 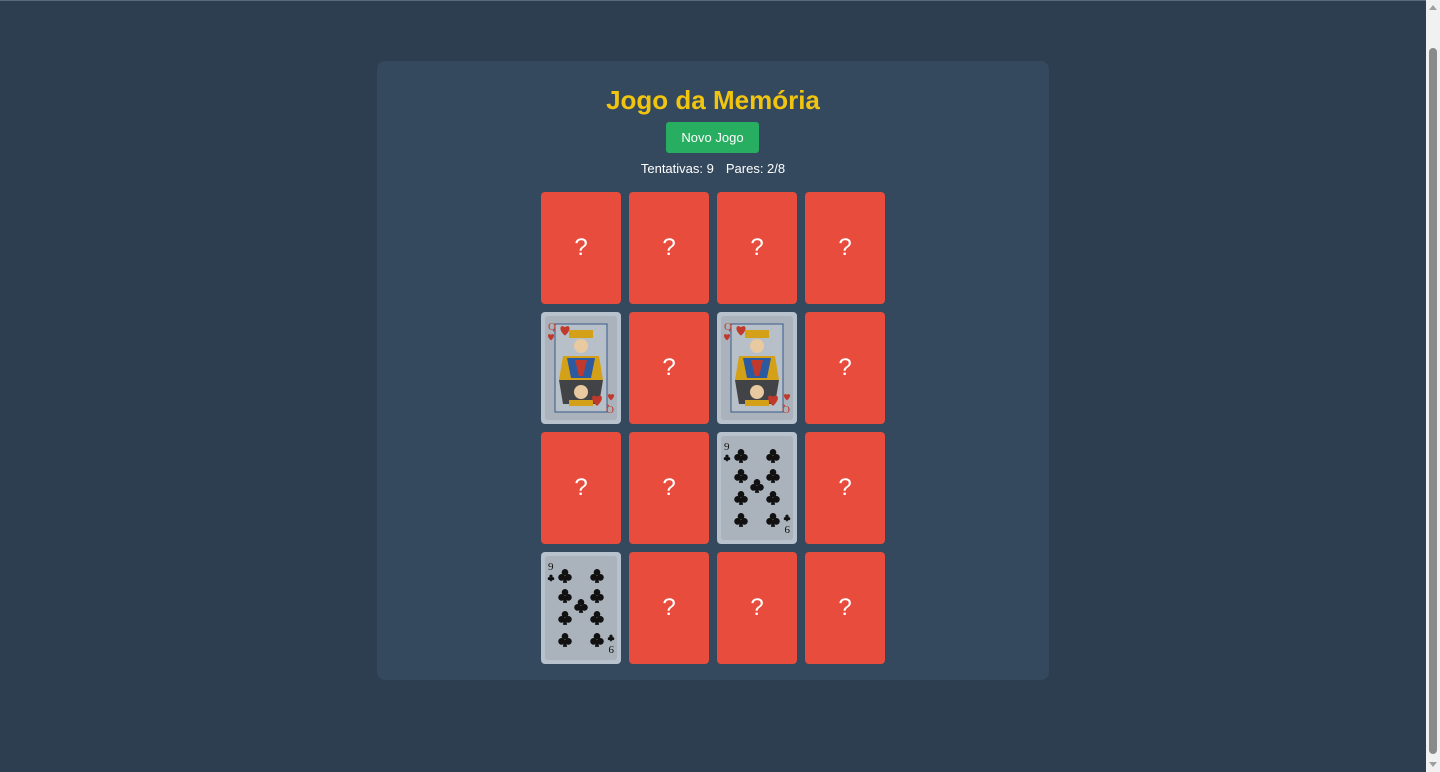 I want to click on card-4: ?, so click(x=845, y=248).